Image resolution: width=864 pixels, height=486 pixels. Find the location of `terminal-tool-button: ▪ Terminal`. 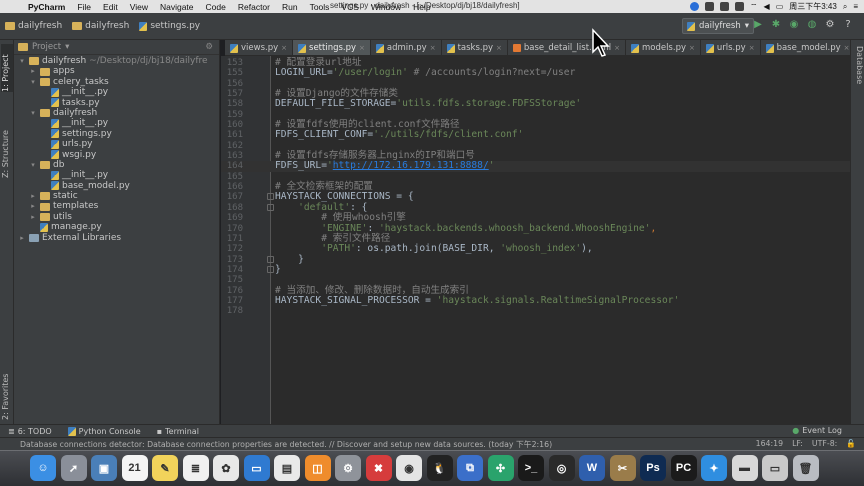

terminal-tool-button: ▪ Terminal is located at coordinates (178, 431).